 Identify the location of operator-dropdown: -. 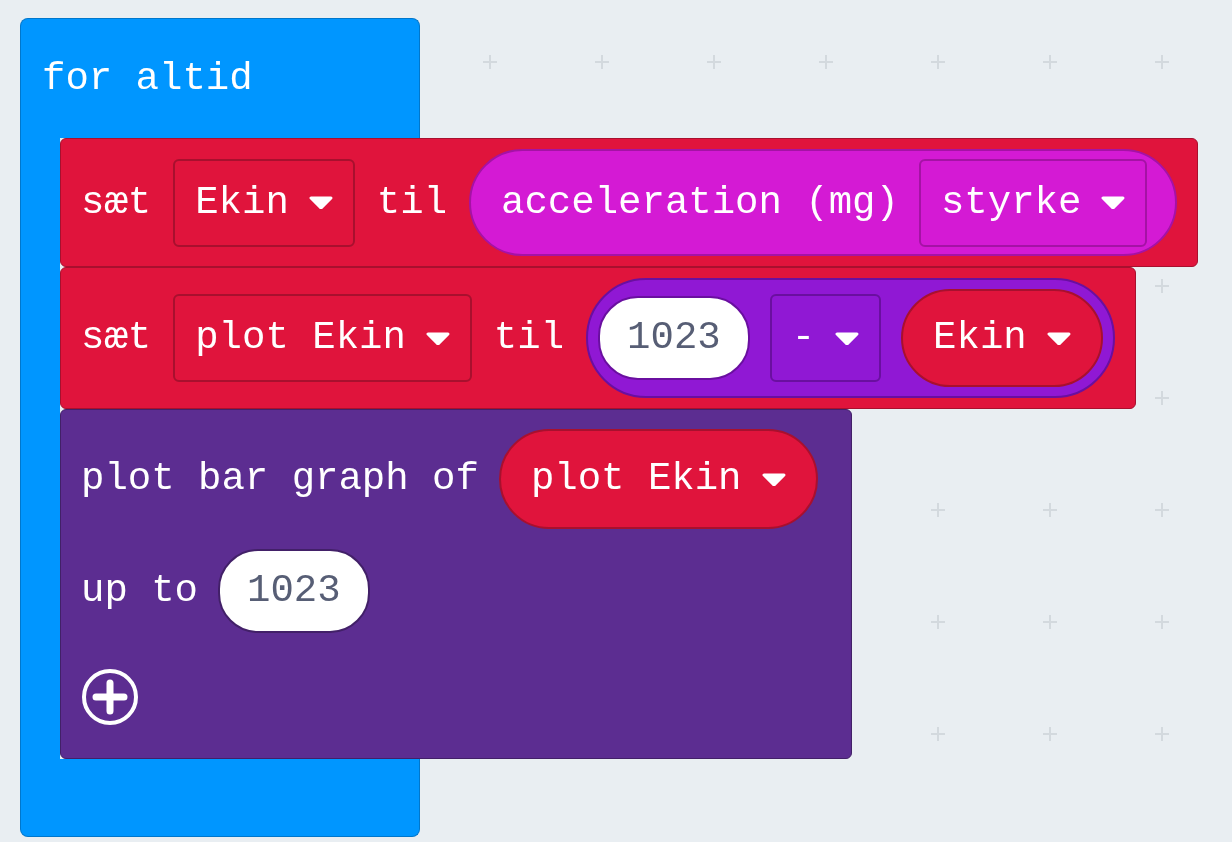
(825, 338).